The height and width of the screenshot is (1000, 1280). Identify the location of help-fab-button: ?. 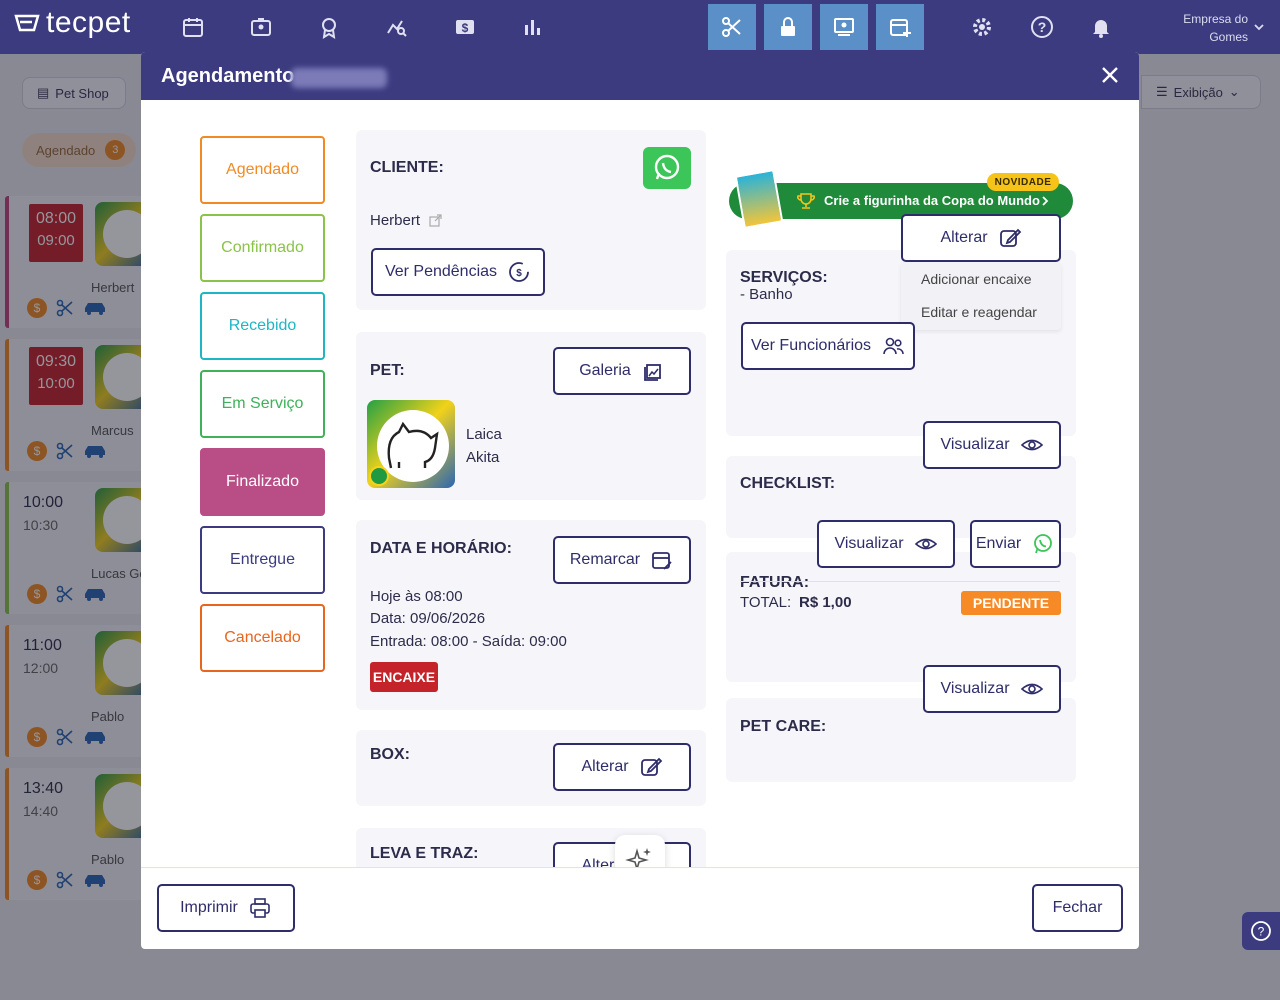
(1261, 931).